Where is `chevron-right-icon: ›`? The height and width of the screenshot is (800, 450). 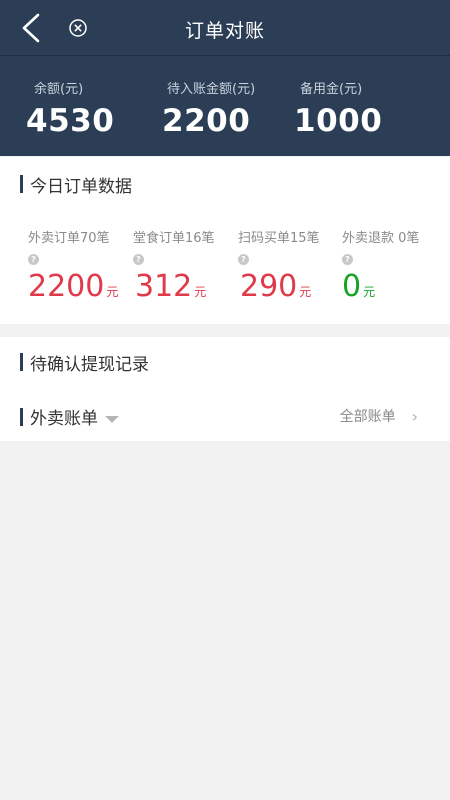 chevron-right-icon: › is located at coordinates (414, 416).